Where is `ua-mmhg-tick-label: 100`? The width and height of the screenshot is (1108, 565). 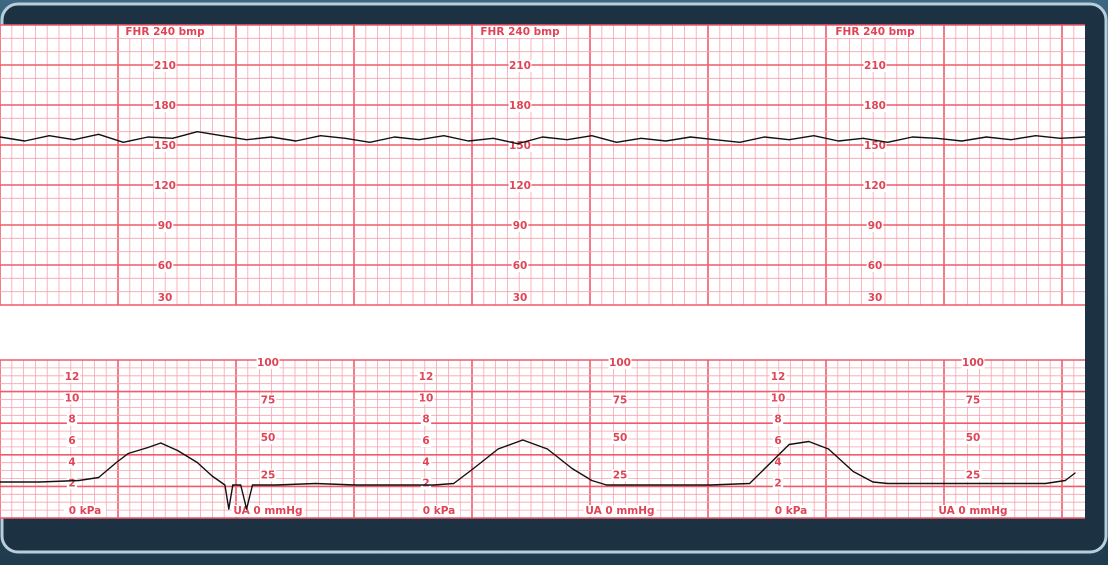
ua-mmhg-tick-label: 100 is located at coordinates (973, 363).